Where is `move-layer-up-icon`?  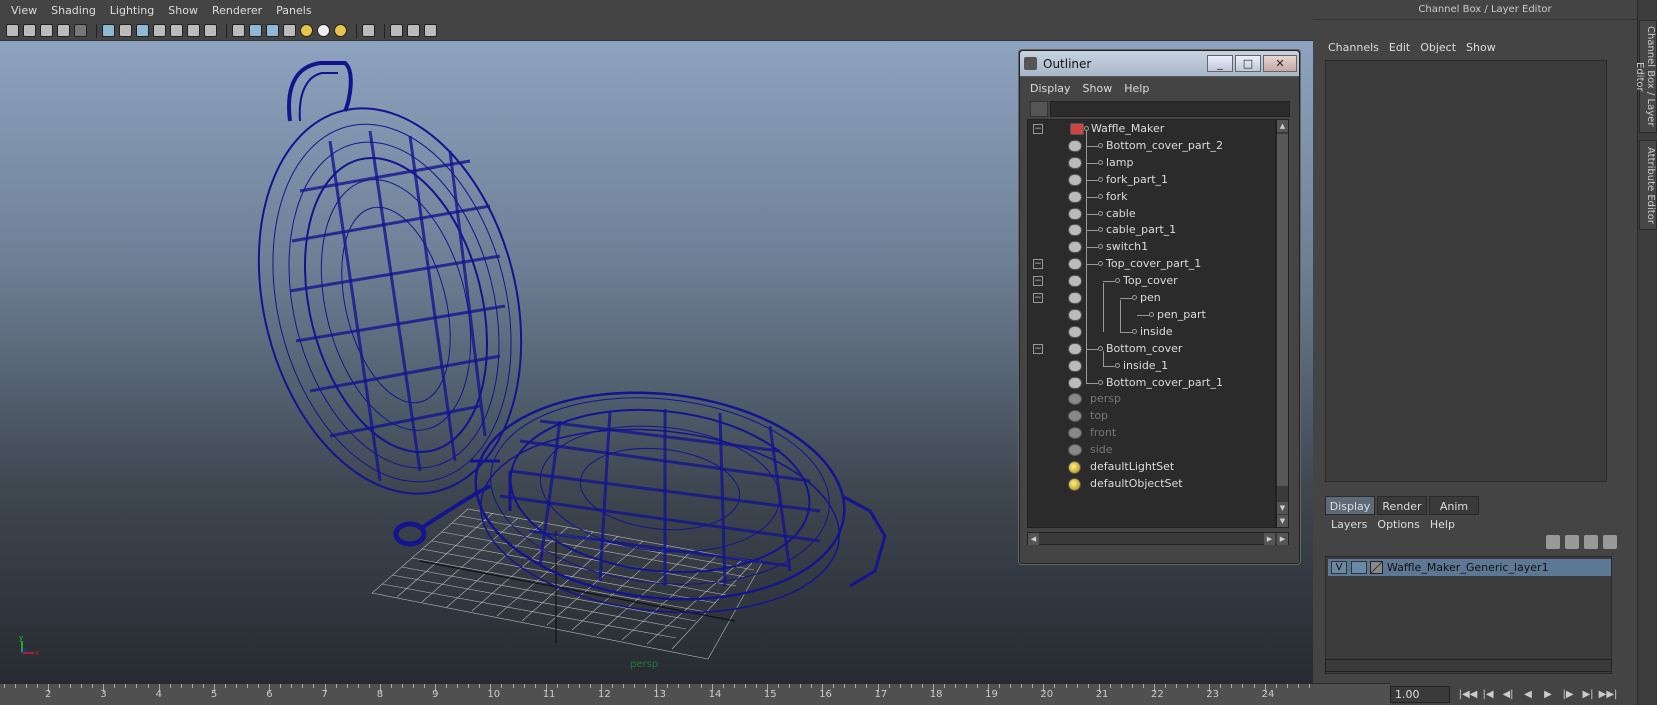
move-layer-up-icon is located at coordinates (1553, 542).